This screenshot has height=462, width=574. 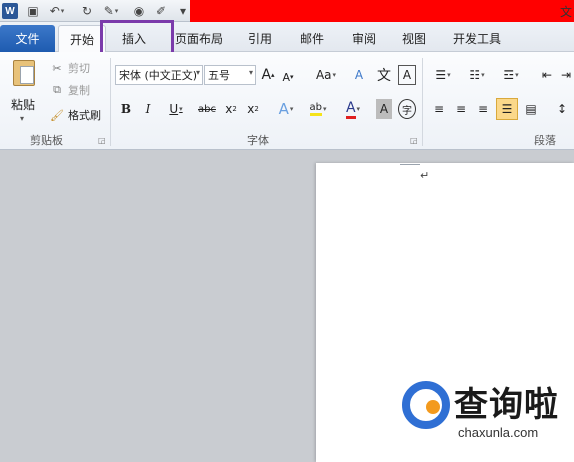 I want to click on format-painter-quick-icon: ✎ ▾, so click(x=111, y=11).